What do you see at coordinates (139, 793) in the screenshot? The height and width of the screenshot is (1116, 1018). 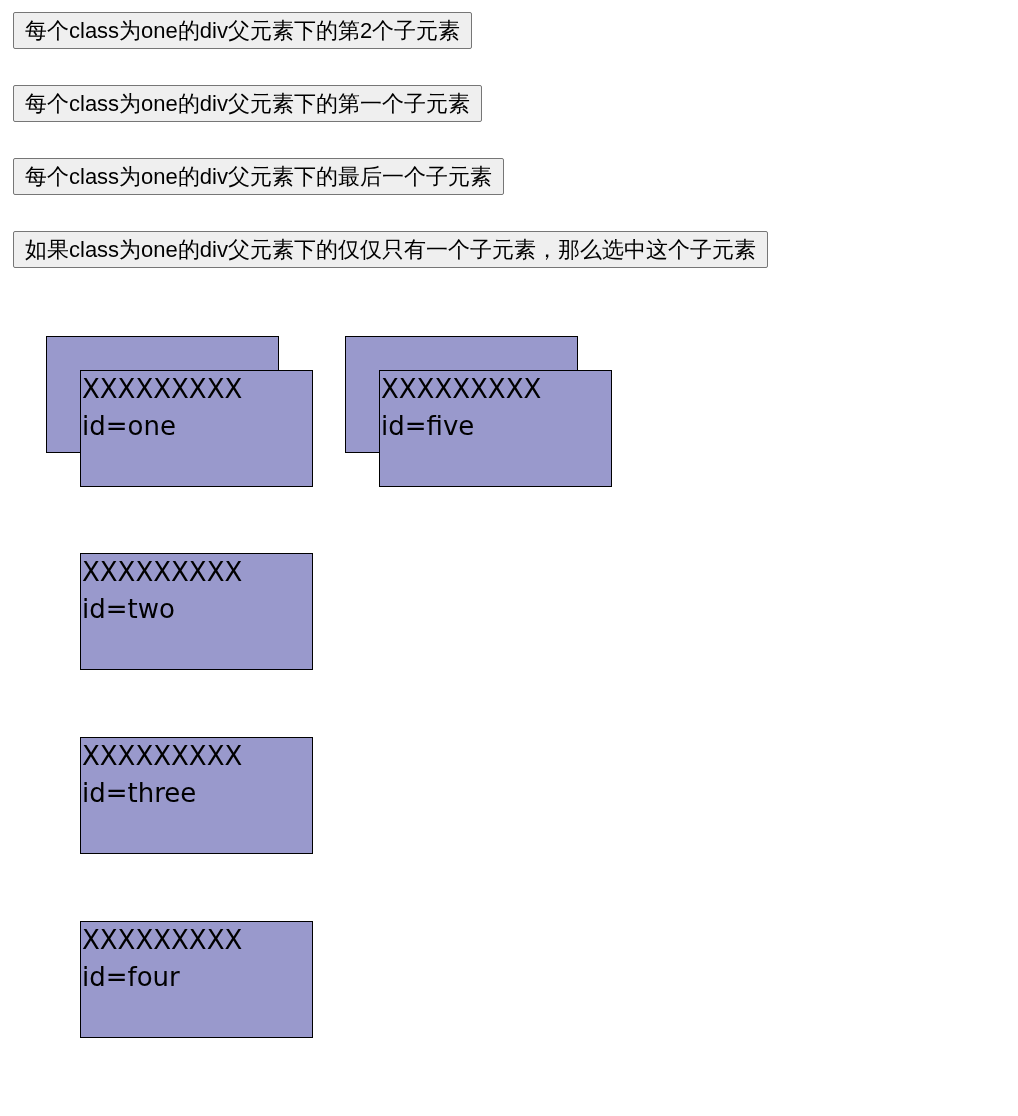 I see `card-text: id=three` at bounding box center [139, 793].